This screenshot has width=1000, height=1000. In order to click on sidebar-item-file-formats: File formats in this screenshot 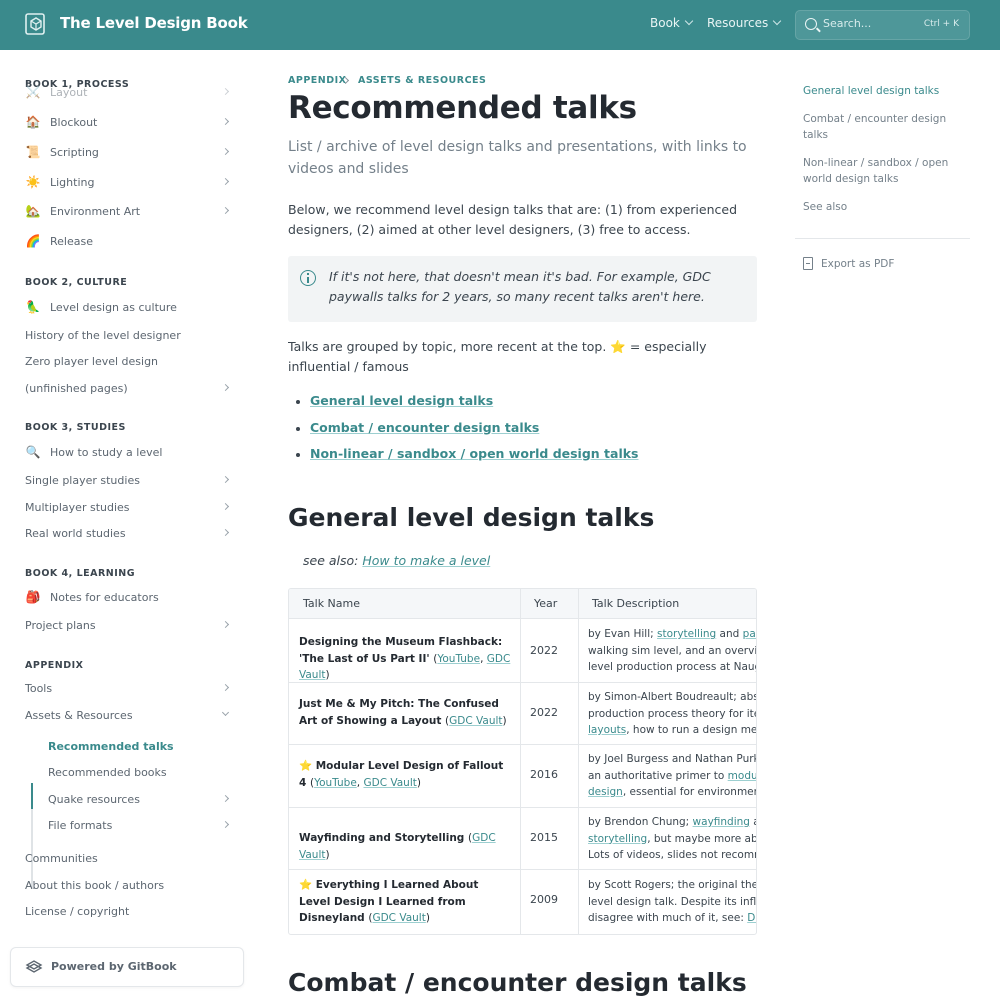, I will do `click(144, 825)`.